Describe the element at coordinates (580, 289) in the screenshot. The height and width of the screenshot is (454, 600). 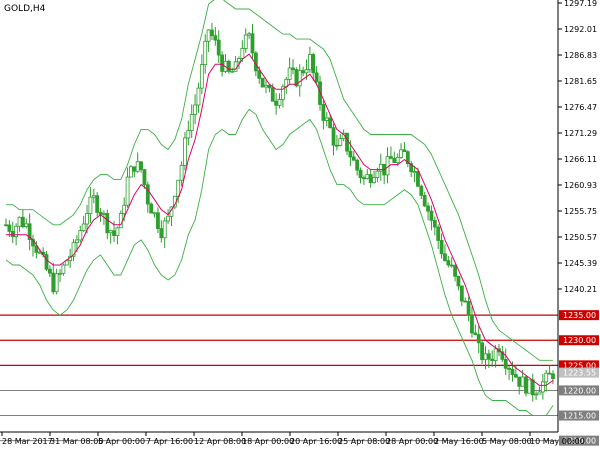
I see `y-tick-label: 1240.21` at that location.